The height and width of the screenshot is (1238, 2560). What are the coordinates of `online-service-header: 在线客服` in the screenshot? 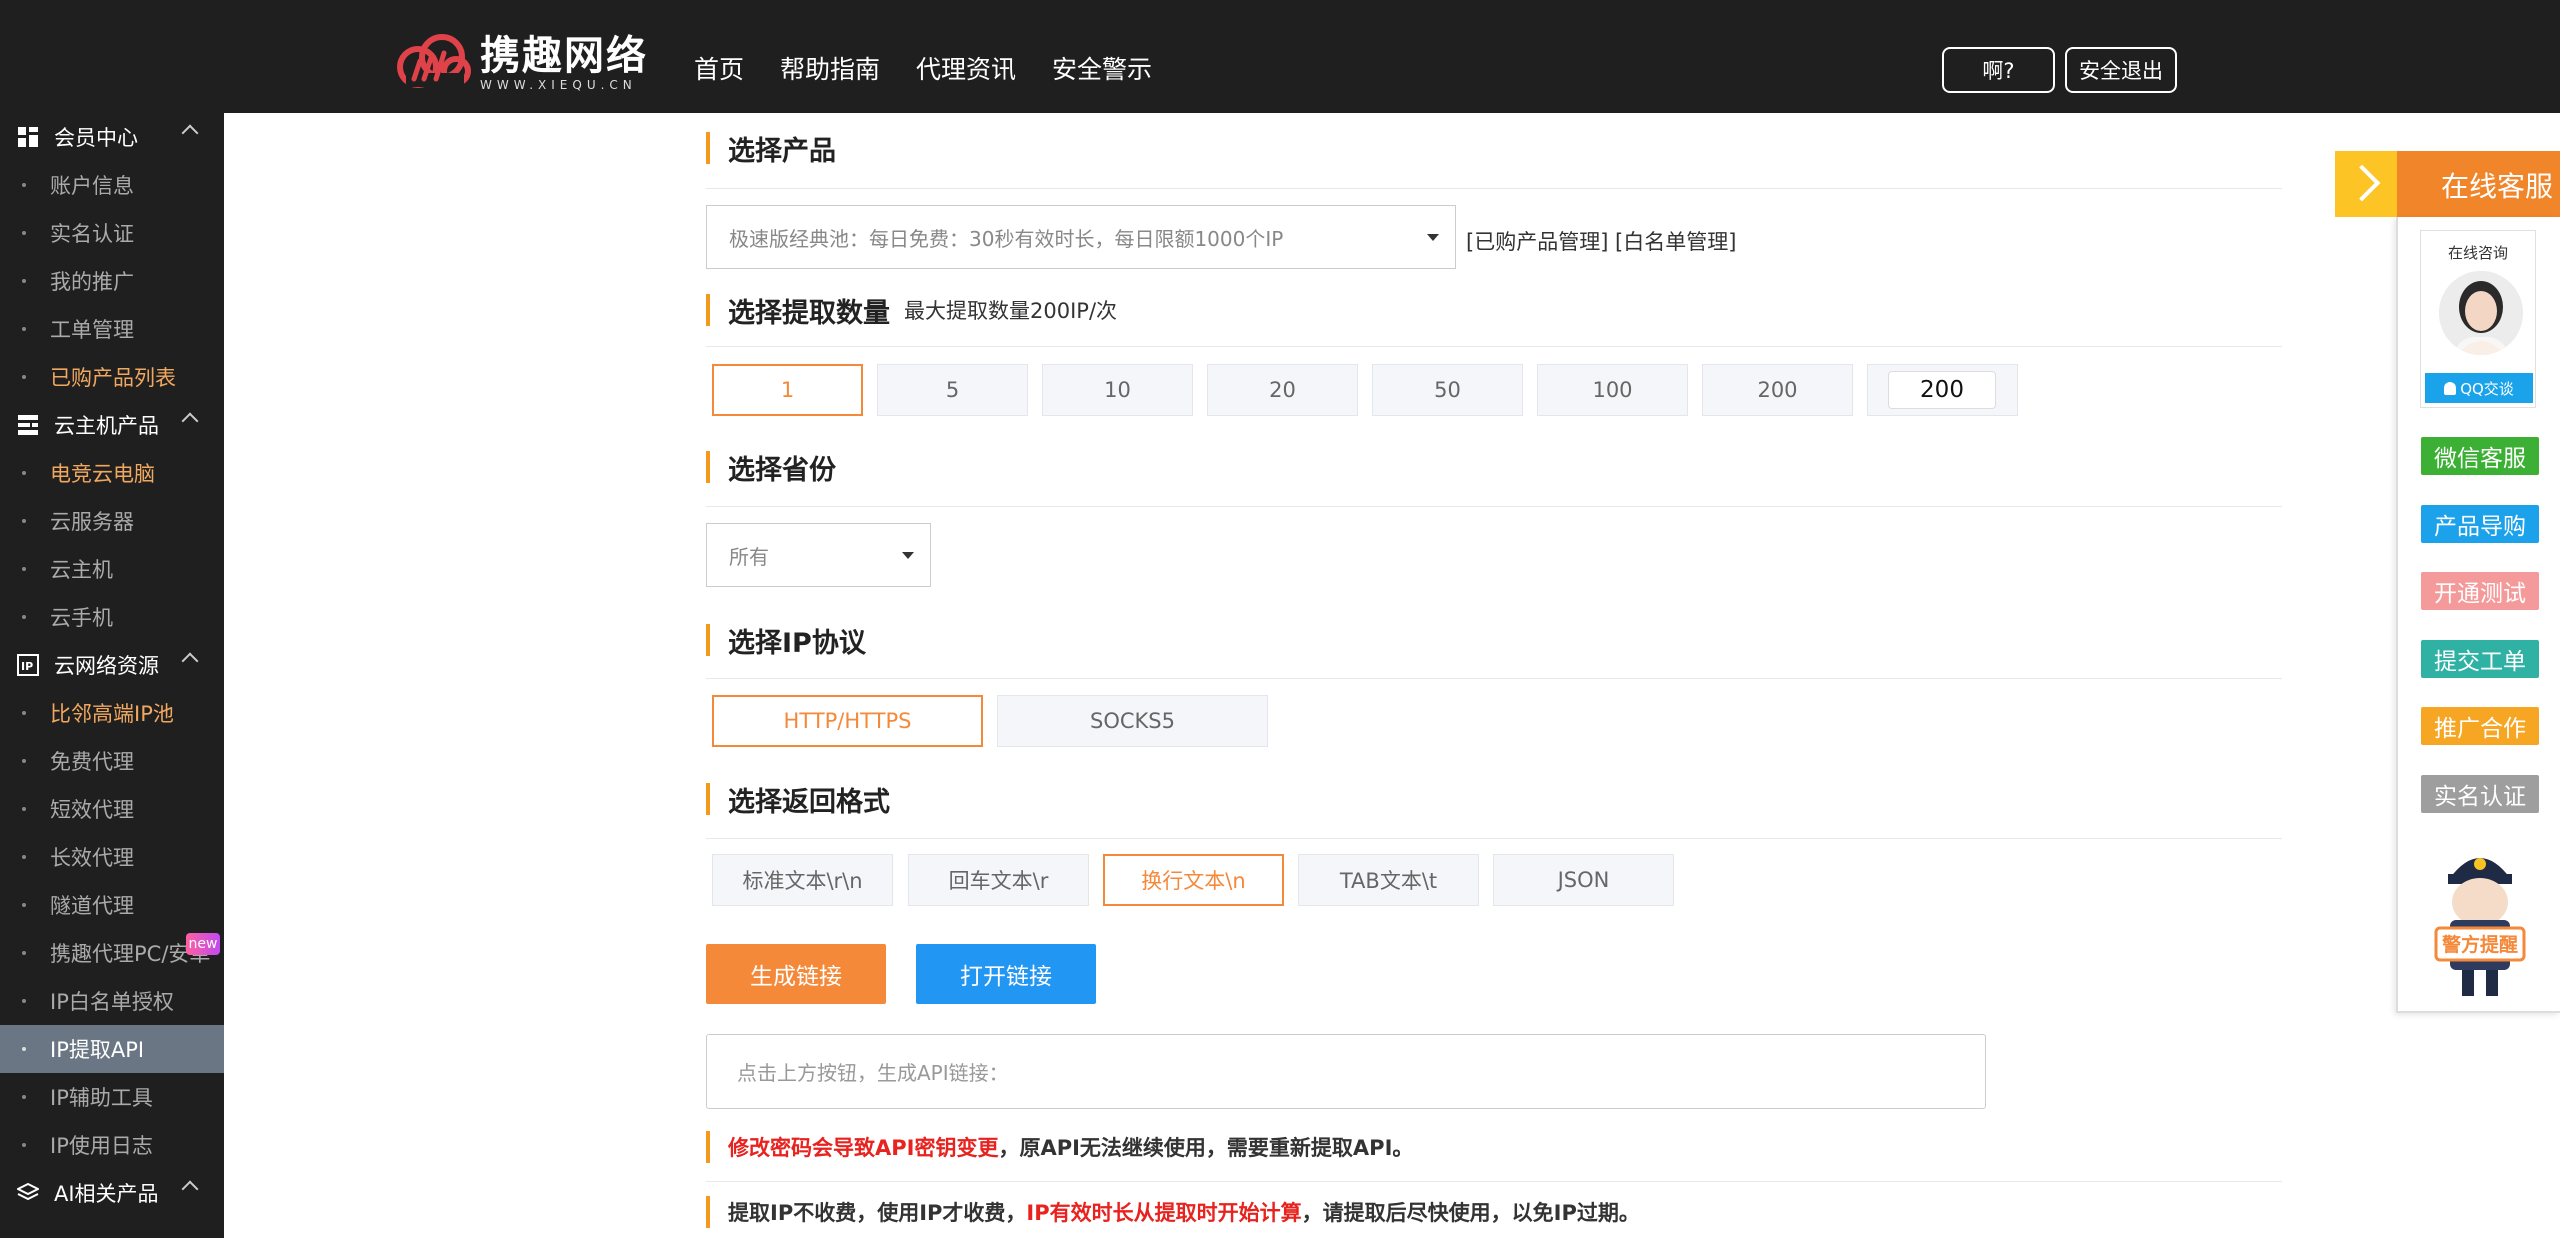 It's located at (2447, 184).